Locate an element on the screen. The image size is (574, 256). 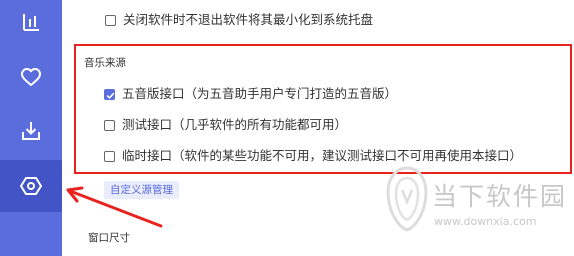
source-option-temp-label: 临时接口（软件的某些功能不可用，建议测试接口不可用再使用本接口） is located at coordinates (322, 155).